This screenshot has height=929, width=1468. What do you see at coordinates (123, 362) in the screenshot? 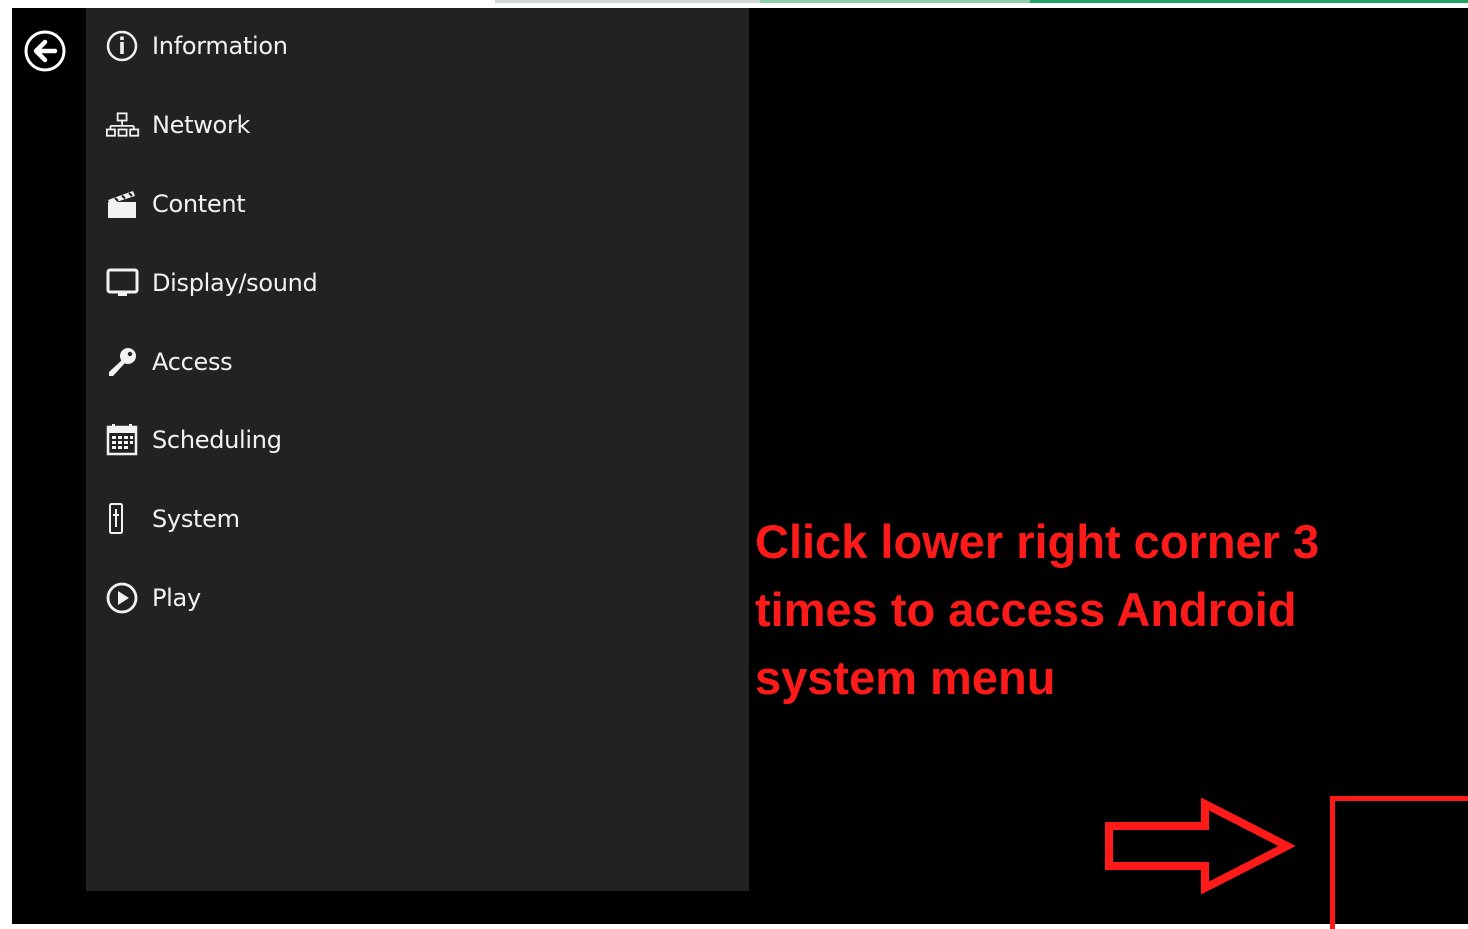
I see `key-icon` at bounding box center [123, 362].